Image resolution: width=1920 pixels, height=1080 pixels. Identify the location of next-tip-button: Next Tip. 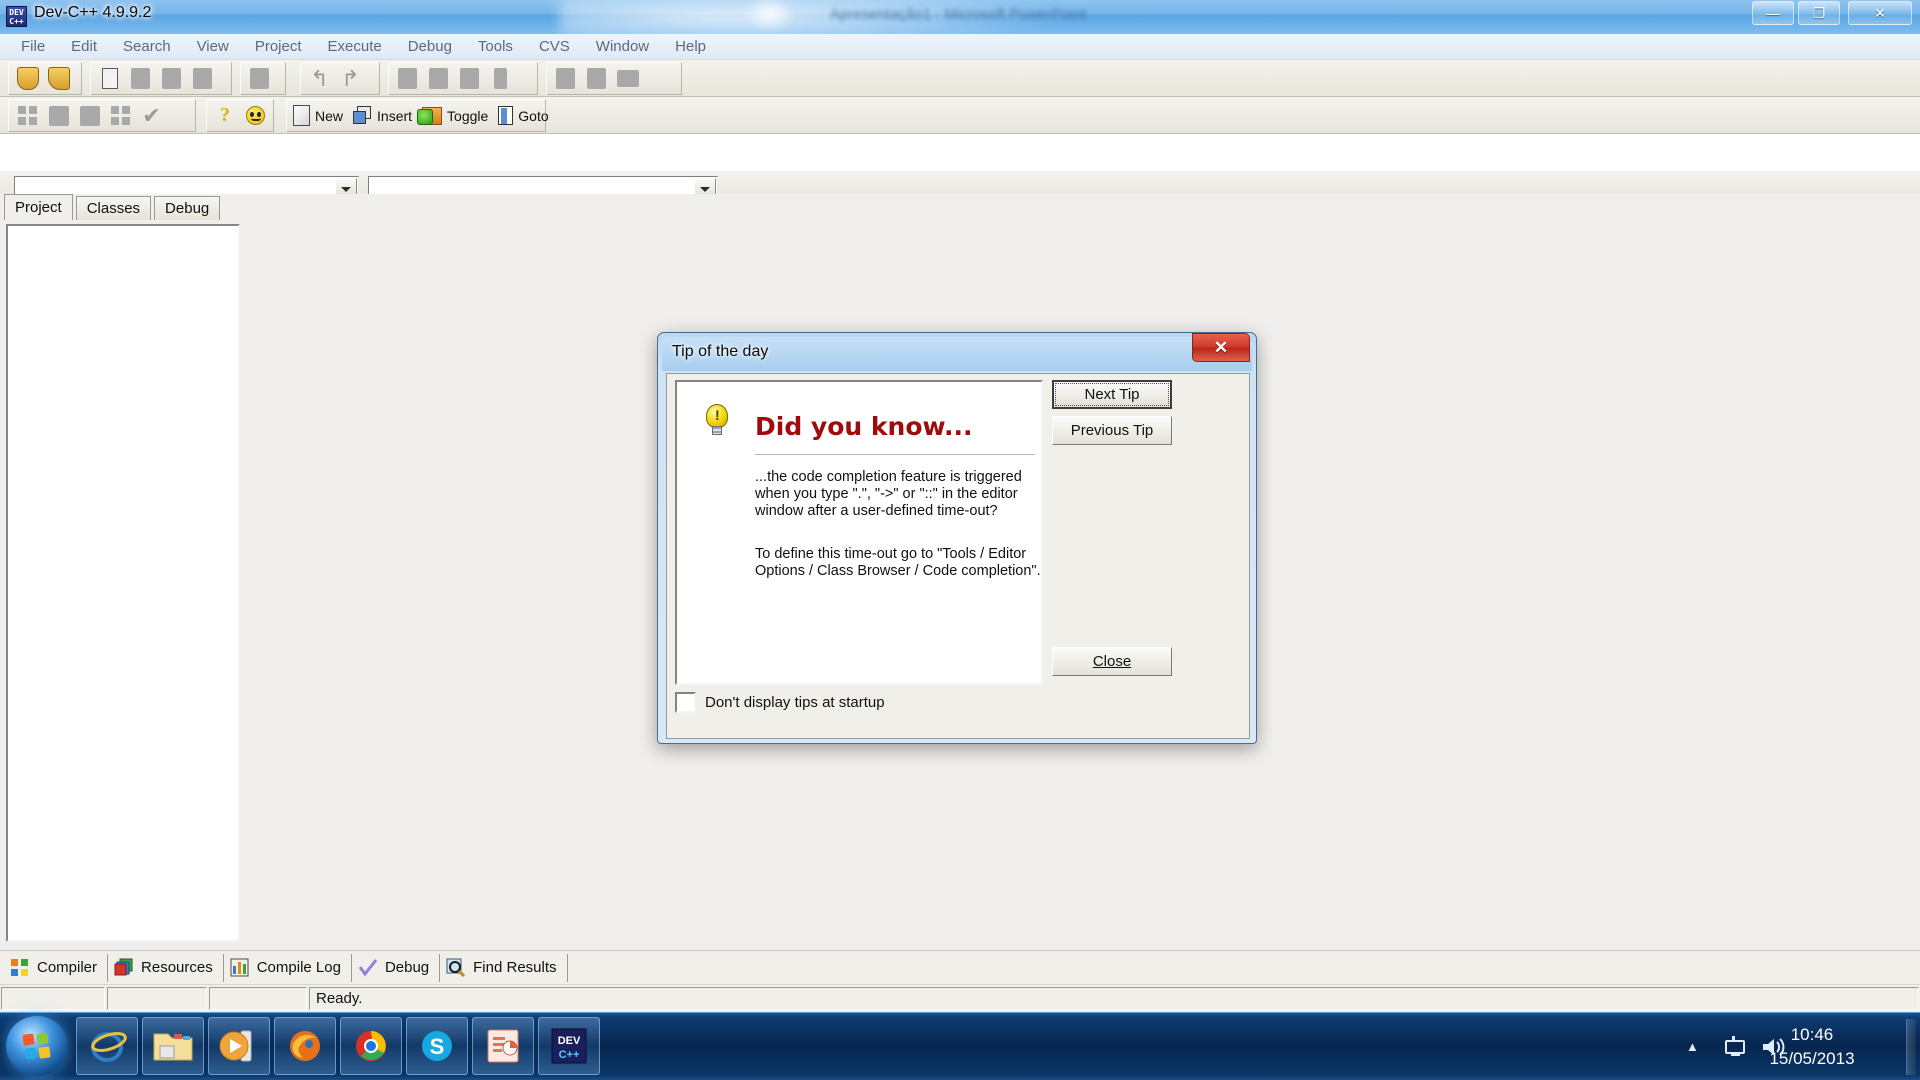
(1112, 394).